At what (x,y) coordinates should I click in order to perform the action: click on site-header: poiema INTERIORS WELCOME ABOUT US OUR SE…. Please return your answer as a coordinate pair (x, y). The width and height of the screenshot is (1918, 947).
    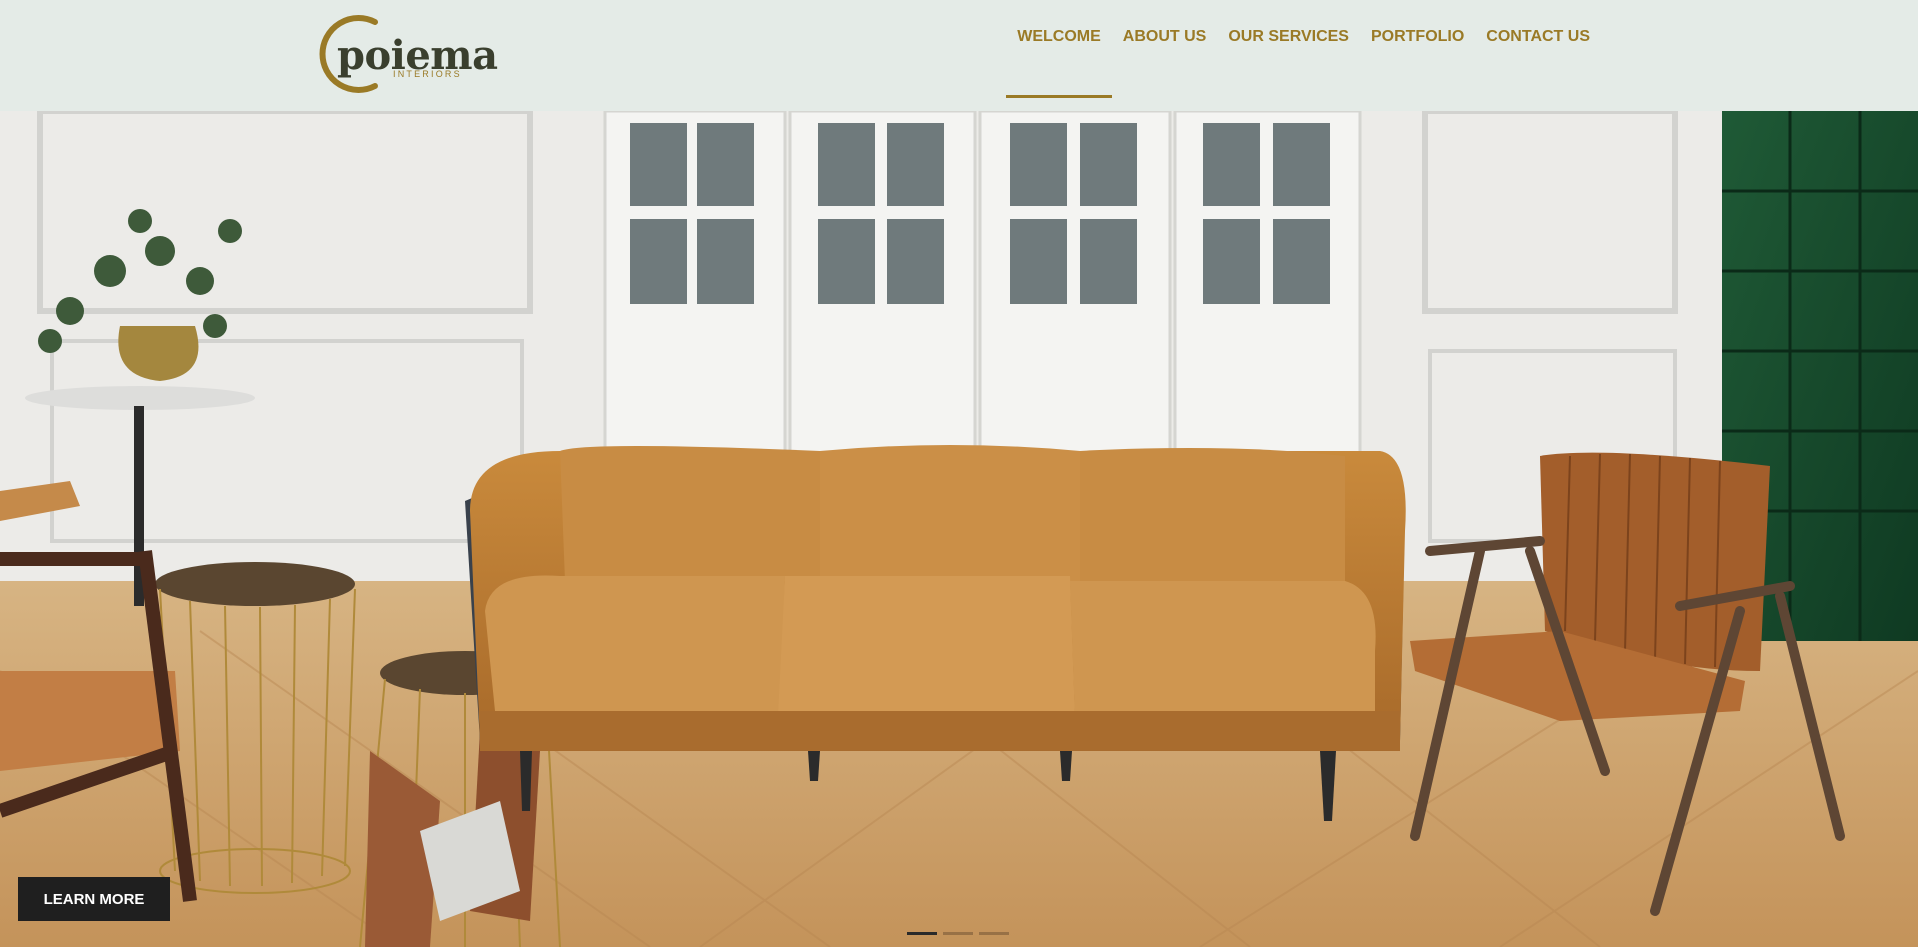
    Looking at the image, I should click on (959, 55).